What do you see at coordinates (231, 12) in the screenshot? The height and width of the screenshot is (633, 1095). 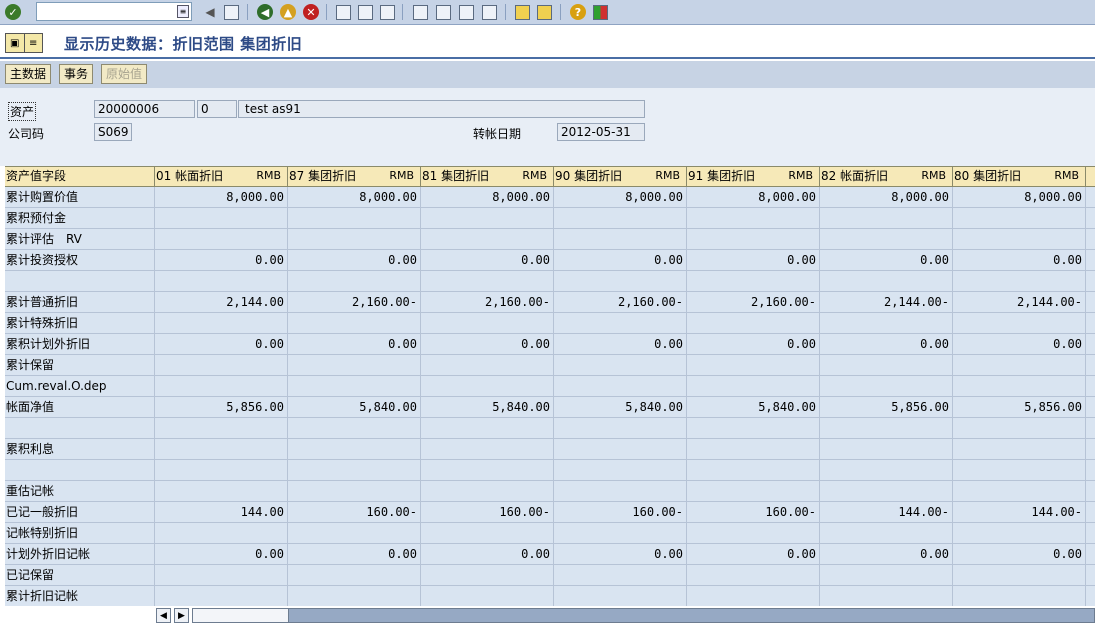 I see `save-icon` at bounding box center [231, 12].